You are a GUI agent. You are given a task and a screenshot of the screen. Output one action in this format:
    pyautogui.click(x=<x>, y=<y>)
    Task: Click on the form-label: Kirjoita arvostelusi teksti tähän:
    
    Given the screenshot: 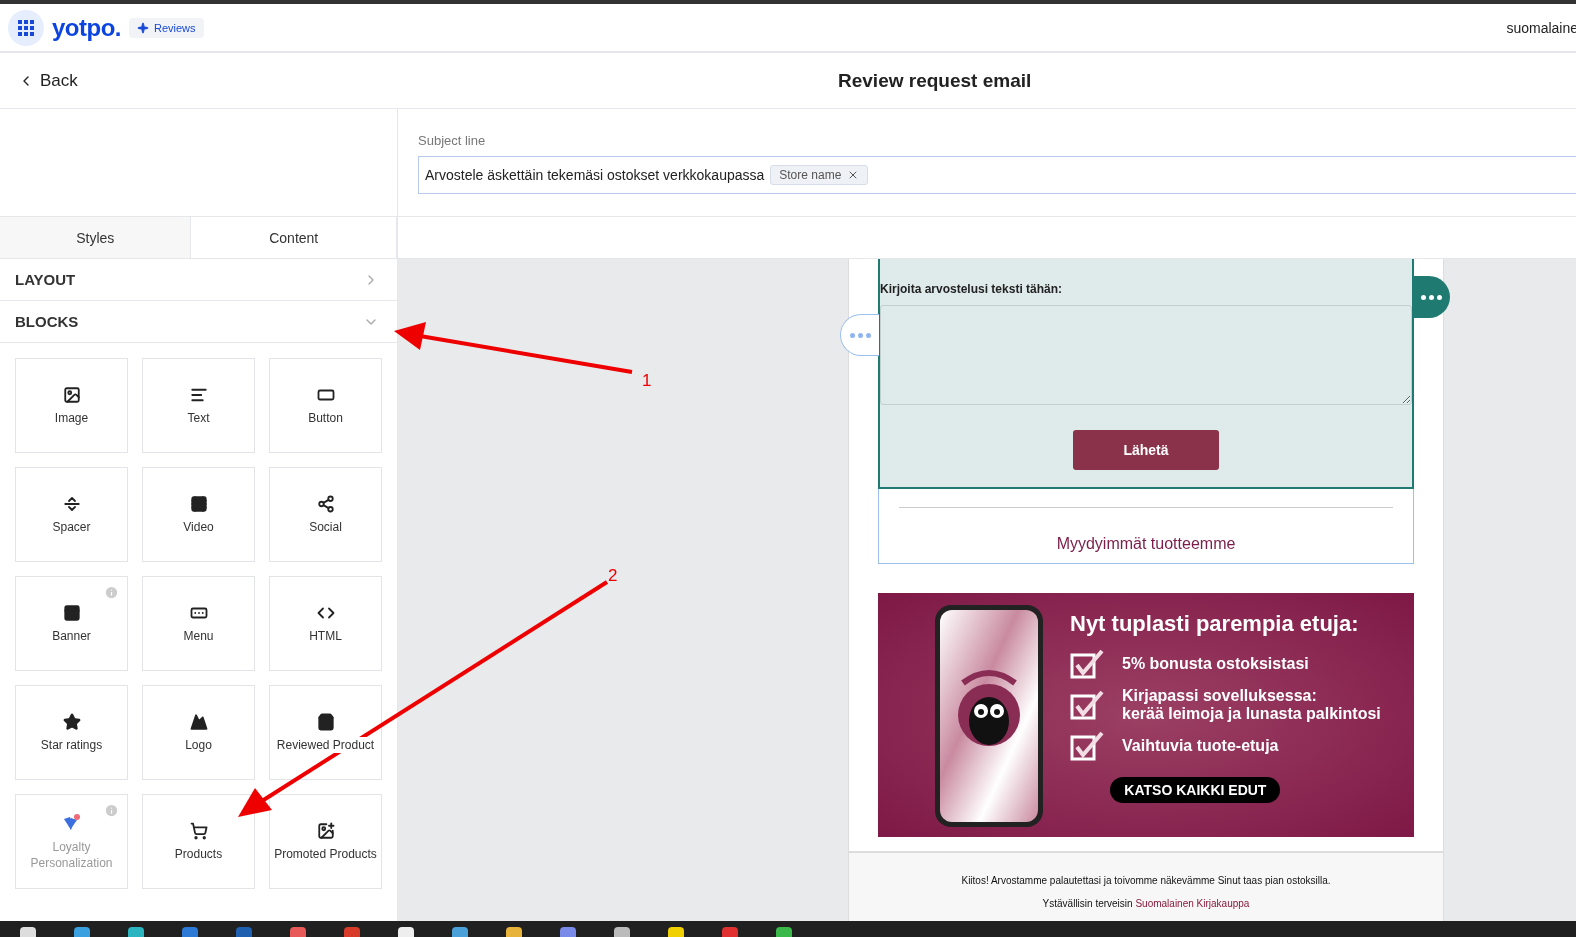 What is the action you would take?
    pyautogui.click(x=972, y=289)
    